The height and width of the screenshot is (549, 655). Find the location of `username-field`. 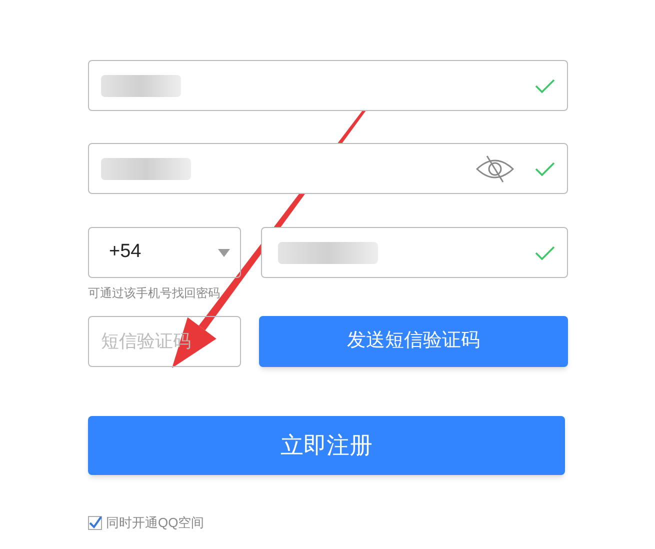

username-field is located at coordinates (328, 85).